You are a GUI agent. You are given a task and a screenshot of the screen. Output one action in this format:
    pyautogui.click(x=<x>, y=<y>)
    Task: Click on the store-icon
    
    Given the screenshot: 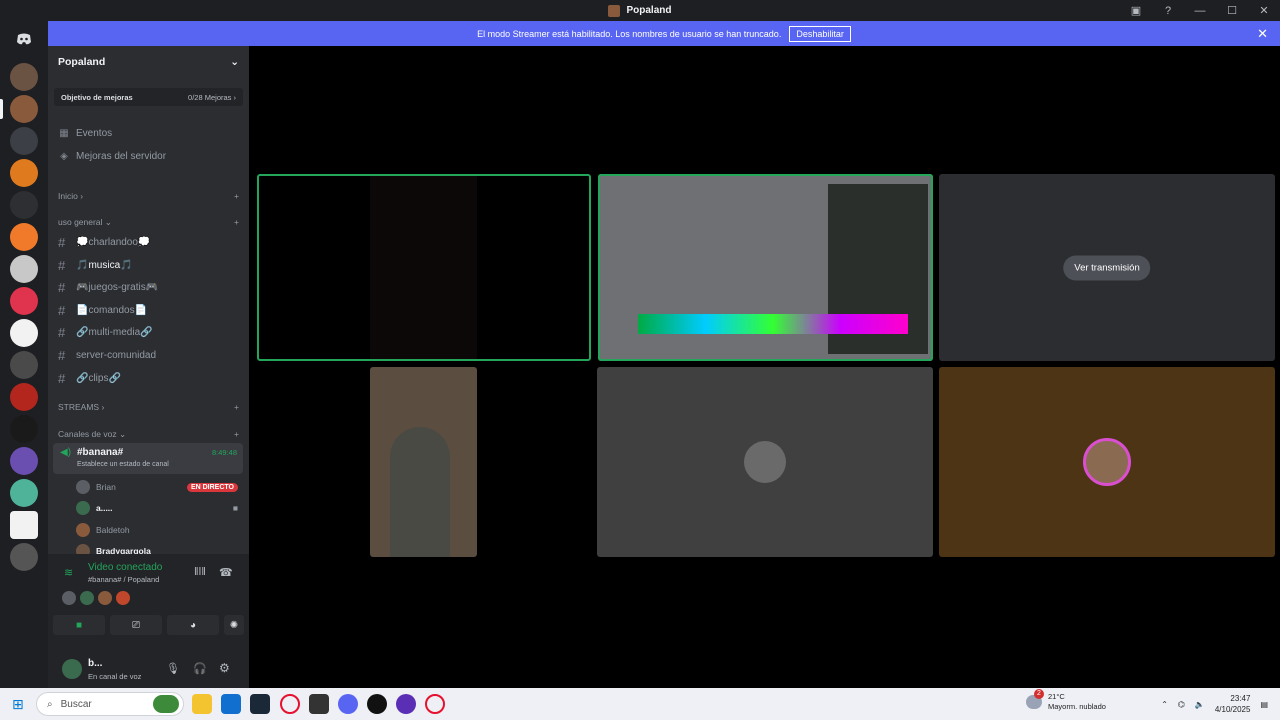 What is the action you would take?
    pyautogui.click(x=231, y=704)
    